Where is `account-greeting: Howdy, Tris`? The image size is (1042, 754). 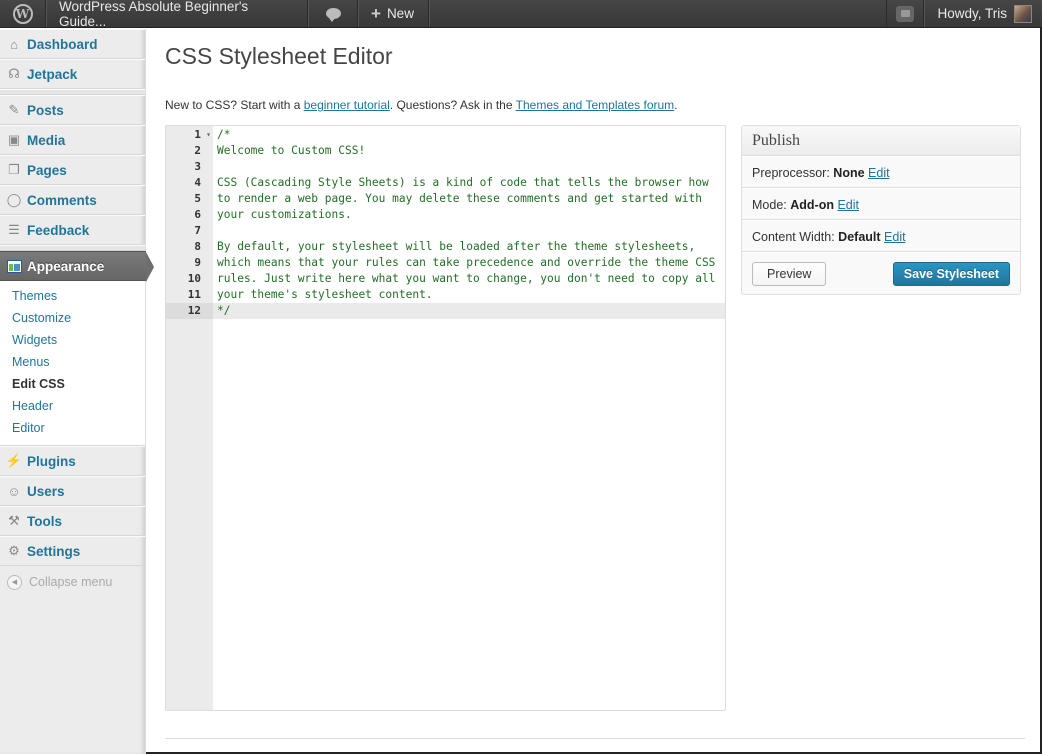
account-greeting: Howdy, Tris is located at coordinates (972, 13).